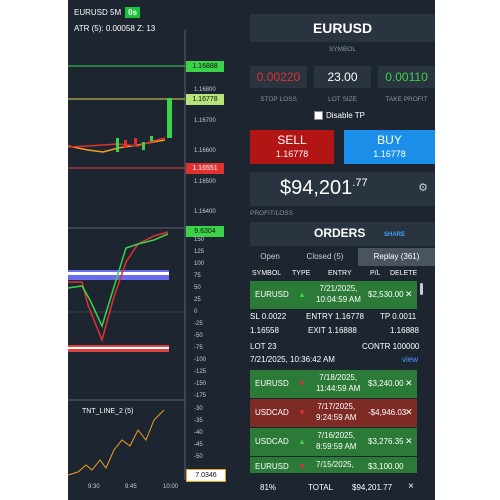  What do you see at coordinates (342, 28) in the screenshot?
I see `symbol-field: EURUSD` at bounding box center [342, 28].